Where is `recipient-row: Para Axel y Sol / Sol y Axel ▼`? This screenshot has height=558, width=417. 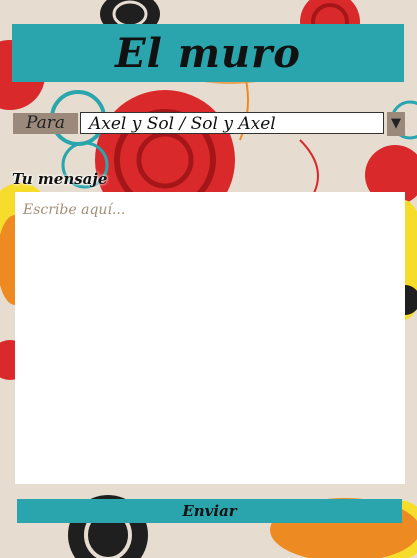
recipient-row: Para Axel y Sol / Sol y Axel ▼ is located at coordinates (209, 124).